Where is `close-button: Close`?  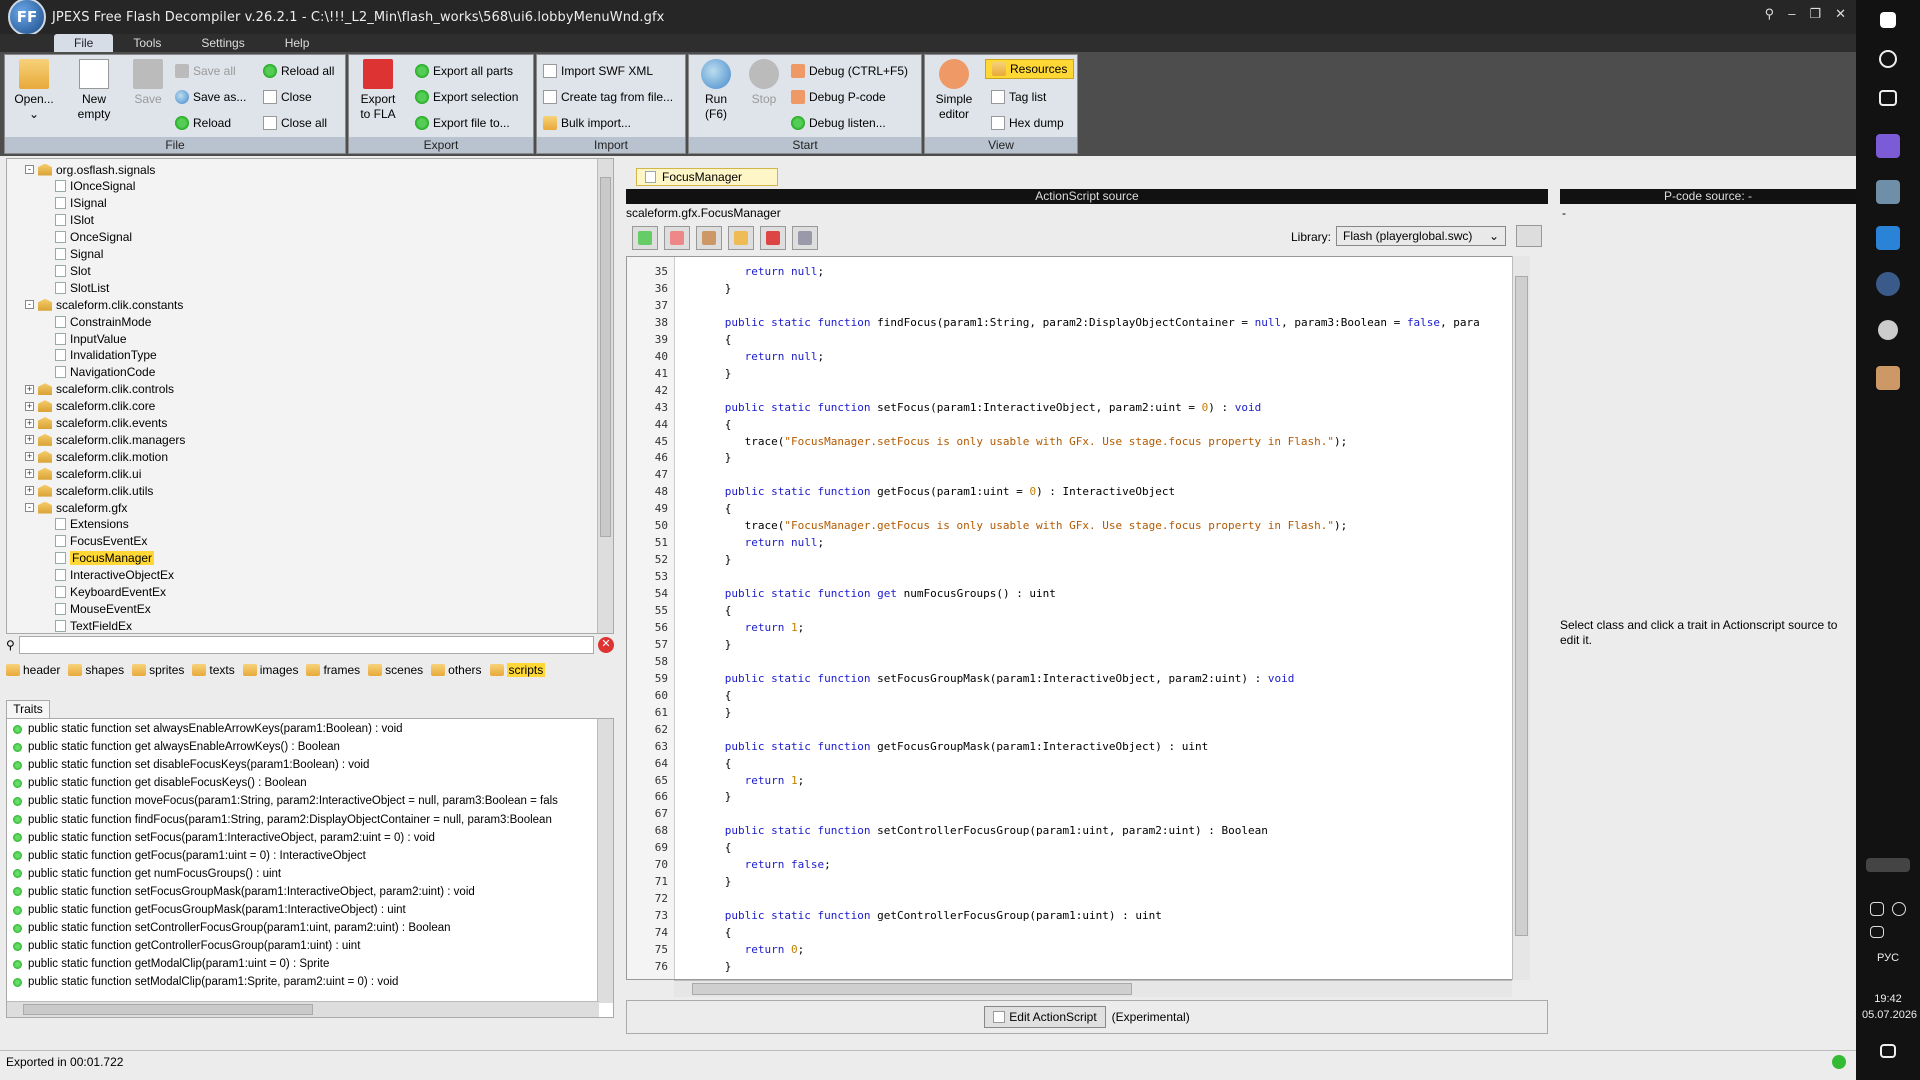 close-button: Close is located at coordinates (287, 97).